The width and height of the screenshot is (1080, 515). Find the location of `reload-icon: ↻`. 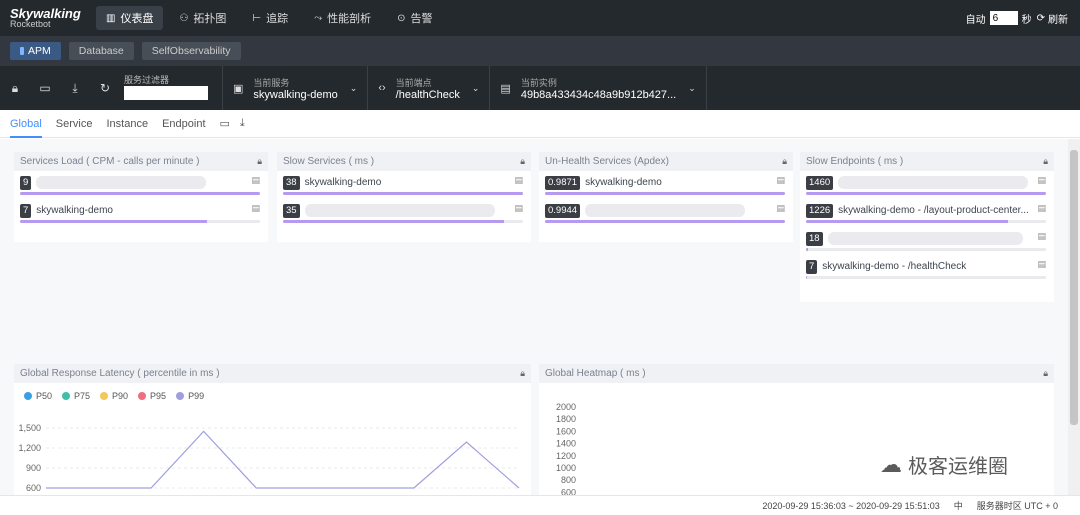

reload-icon: ↻ is located at coordinates (105, 88).